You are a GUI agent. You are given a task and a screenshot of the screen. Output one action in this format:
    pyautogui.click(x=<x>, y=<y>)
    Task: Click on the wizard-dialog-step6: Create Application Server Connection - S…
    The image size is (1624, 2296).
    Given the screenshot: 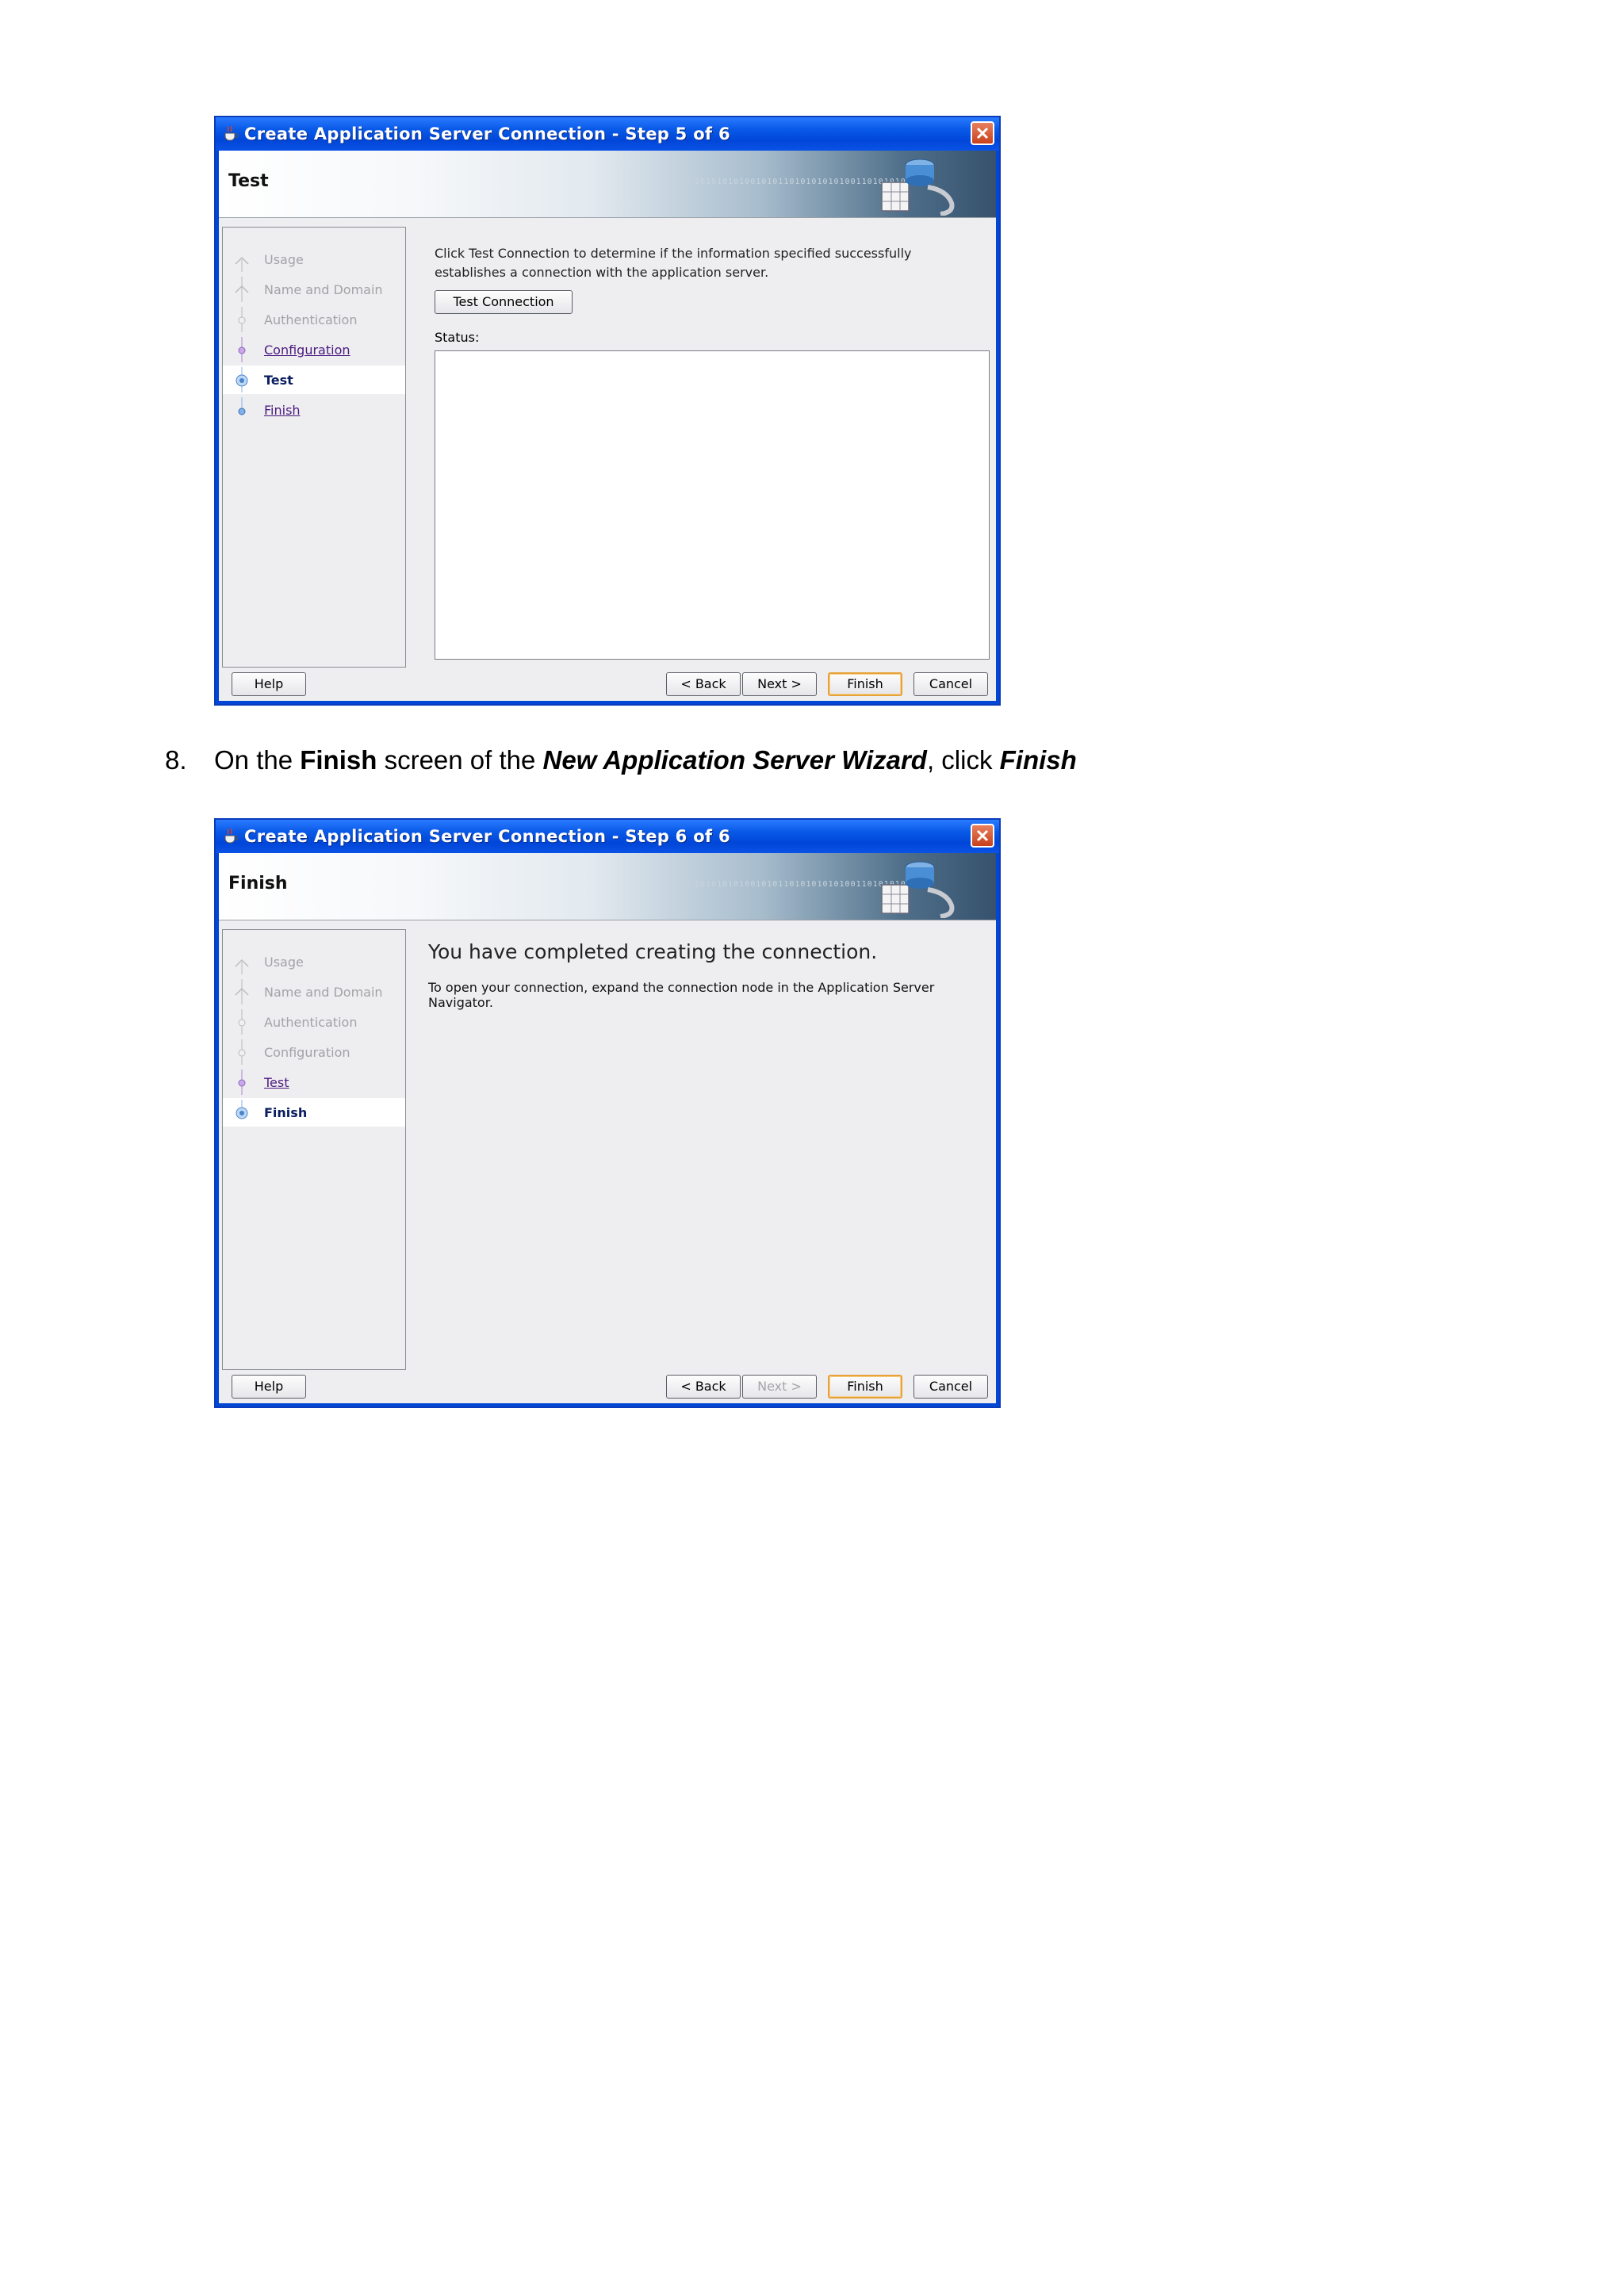 What is the action you would take?
    pyautogui.click(x=607, y=1113)
    